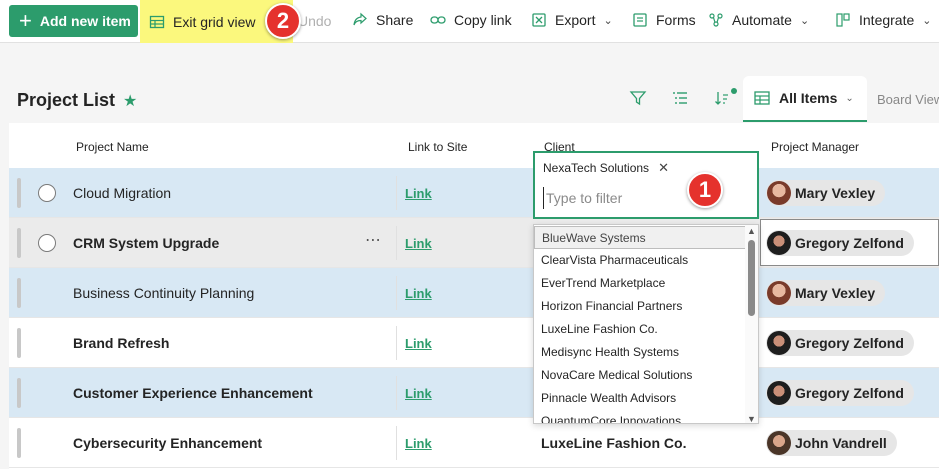 The width and height of the screenshot is (939, 469). Describe the element at coordinates (640, 352) in the screenshot. I see `dropdown-option: Medisync Health Systems` at that location.